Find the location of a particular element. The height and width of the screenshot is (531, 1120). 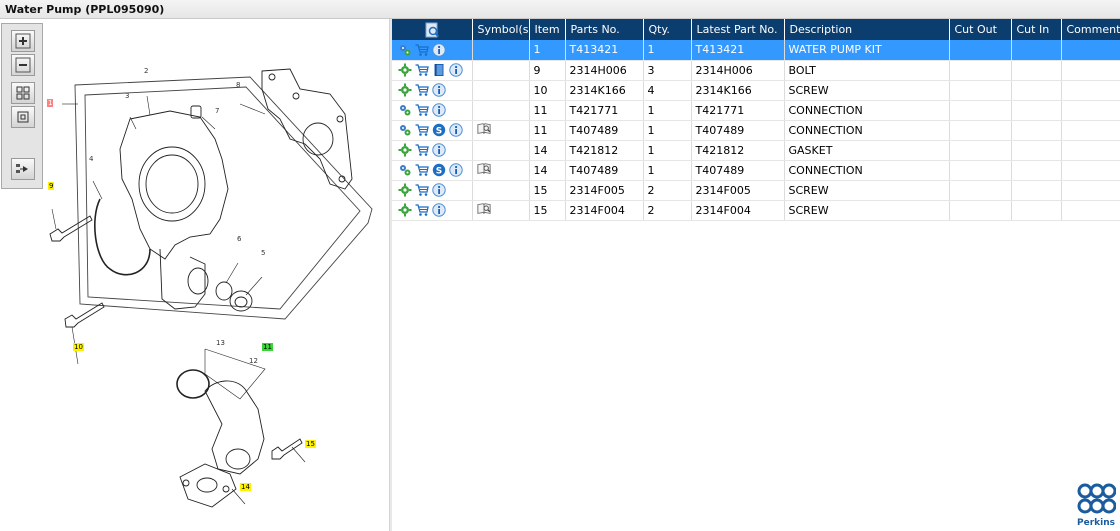

perkins-logo-icon is located at coordinates (1097, 498).